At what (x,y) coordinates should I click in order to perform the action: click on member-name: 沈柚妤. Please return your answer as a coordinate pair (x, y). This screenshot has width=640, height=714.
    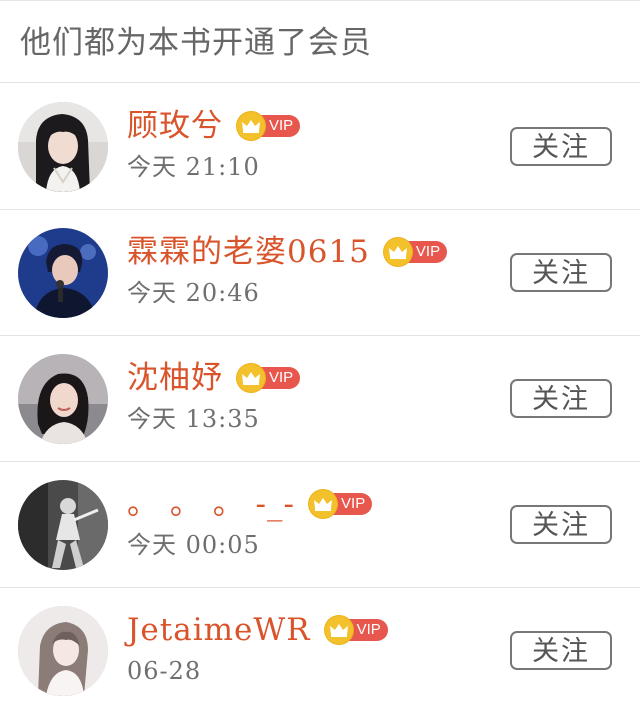
    Looking at the image, I should click on (175, 378).